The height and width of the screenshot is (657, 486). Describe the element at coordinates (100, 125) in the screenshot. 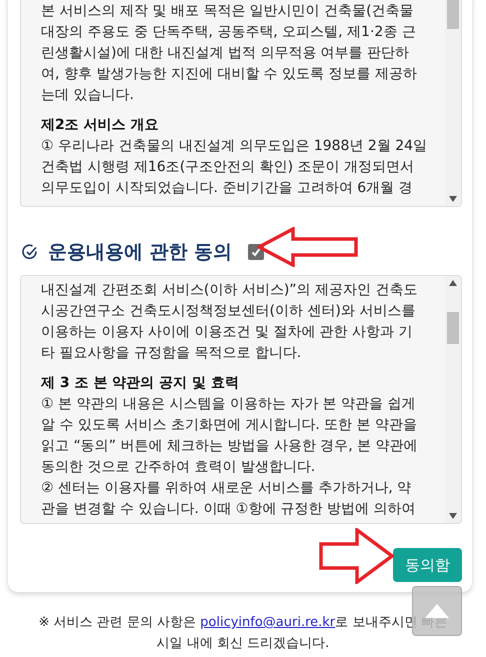

I see `article-heading: 제2조 서비스 개요` at that location.